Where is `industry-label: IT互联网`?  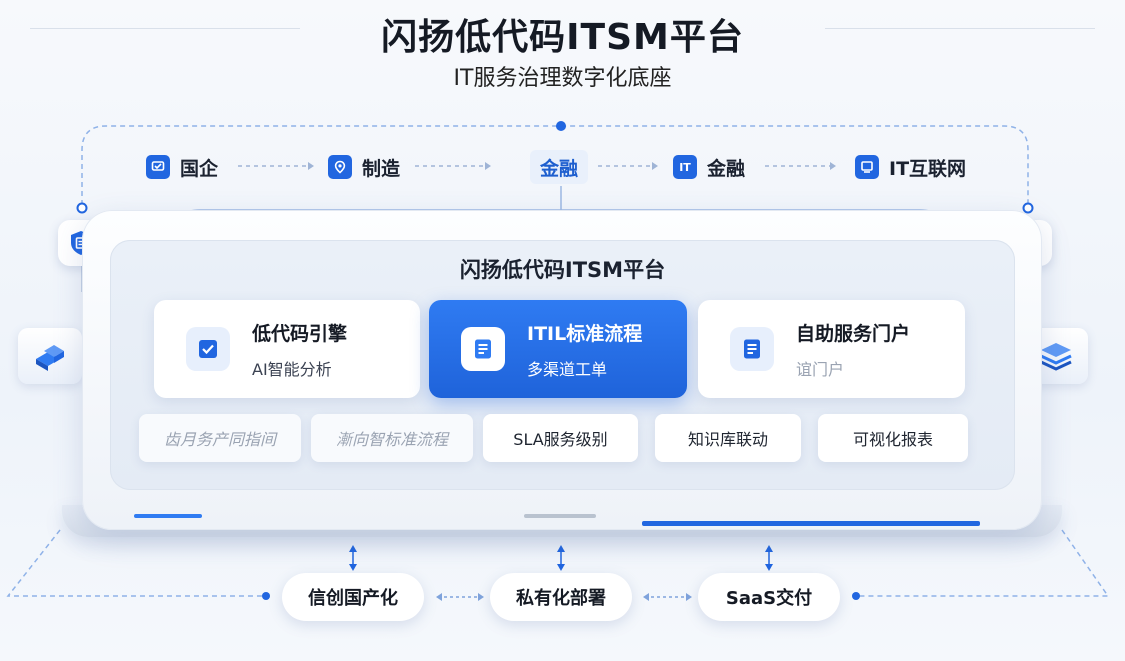 industry-label: IT互联网 is located at coordinates (928, 168).